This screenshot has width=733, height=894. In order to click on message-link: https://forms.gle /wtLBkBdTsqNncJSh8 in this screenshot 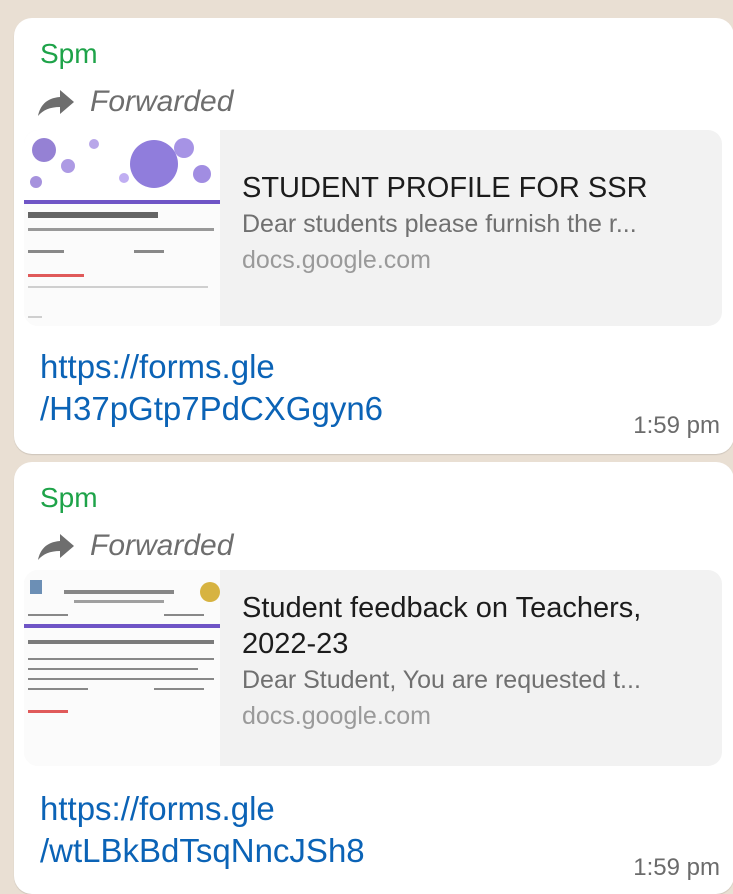, I will do `click(202, 830)`.